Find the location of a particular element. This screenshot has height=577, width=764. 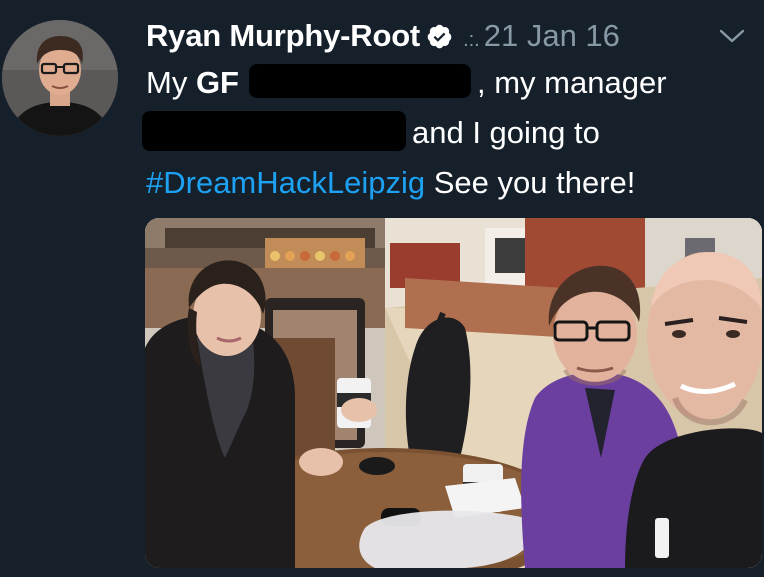

tweet-text-line-2: and I going to is located at coordinates (444, 133).